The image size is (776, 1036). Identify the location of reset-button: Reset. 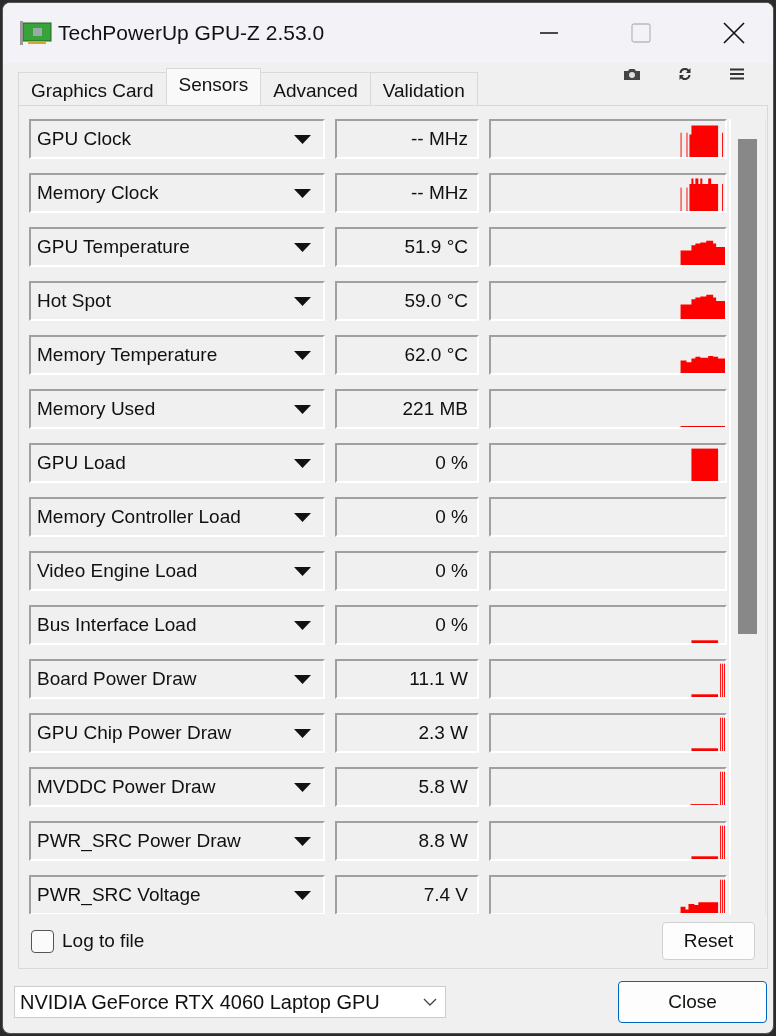
(708, 941).